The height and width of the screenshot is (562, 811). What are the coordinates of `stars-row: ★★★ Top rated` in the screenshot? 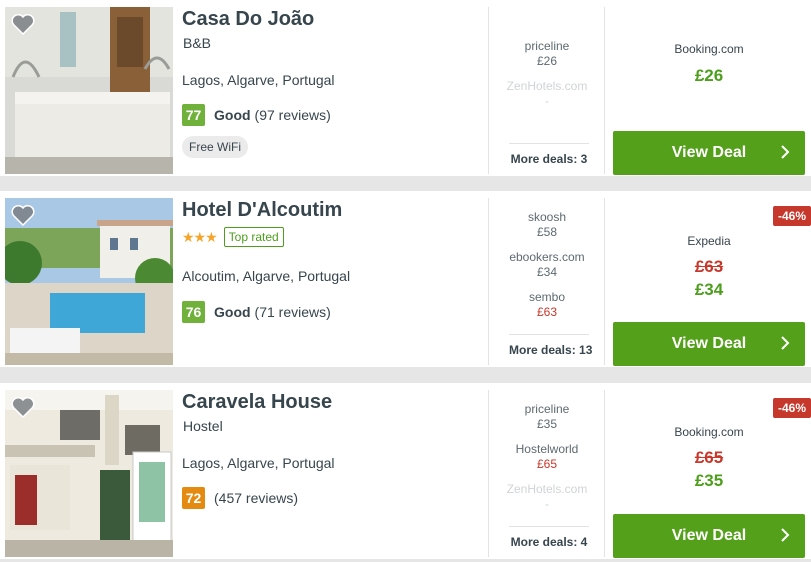 It's located at (233, 237).